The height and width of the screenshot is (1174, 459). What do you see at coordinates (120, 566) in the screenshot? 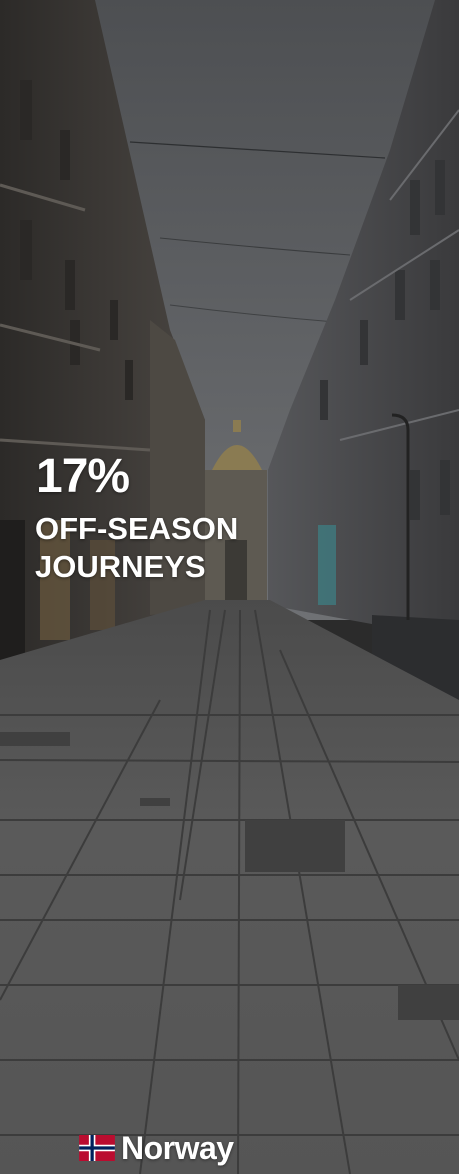
I see `promo-caption-line-2: JOURNEYS` at bounding box center [120, 566].